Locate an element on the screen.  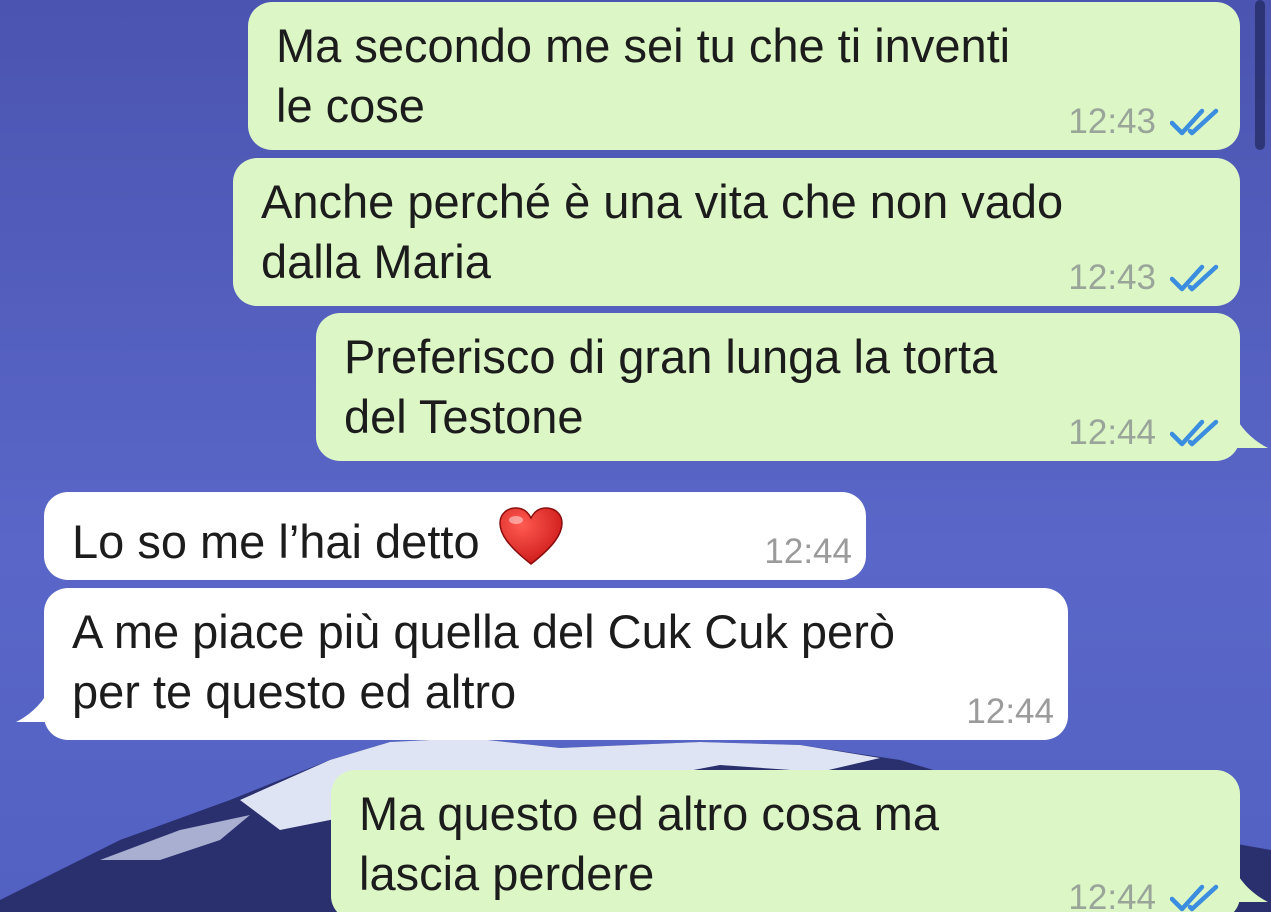
message-bubble-incoming: Lo so me l’hai detto 12:44 is located at coordinates (455, 536).